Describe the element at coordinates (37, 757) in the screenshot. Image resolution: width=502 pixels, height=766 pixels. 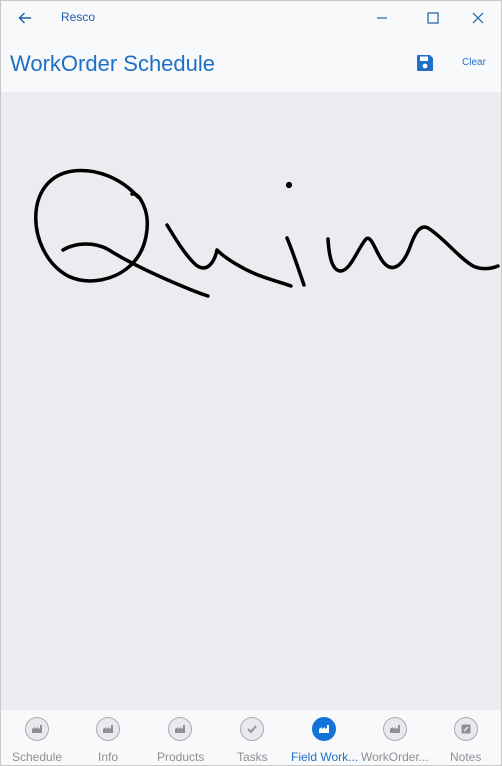
I see `tab-label-schedule: Schedule` at that location.